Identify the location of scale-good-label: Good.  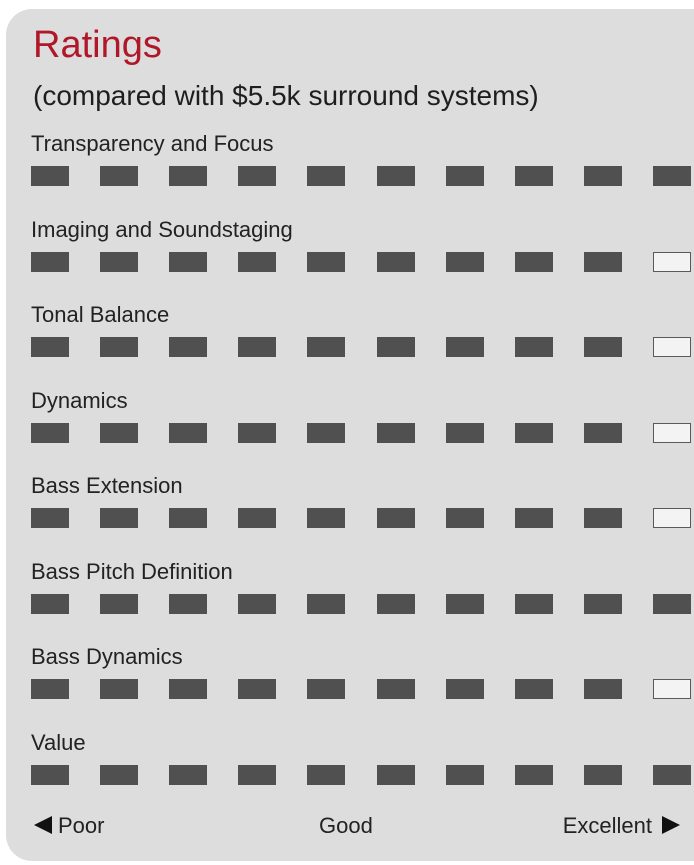
(346, 825).